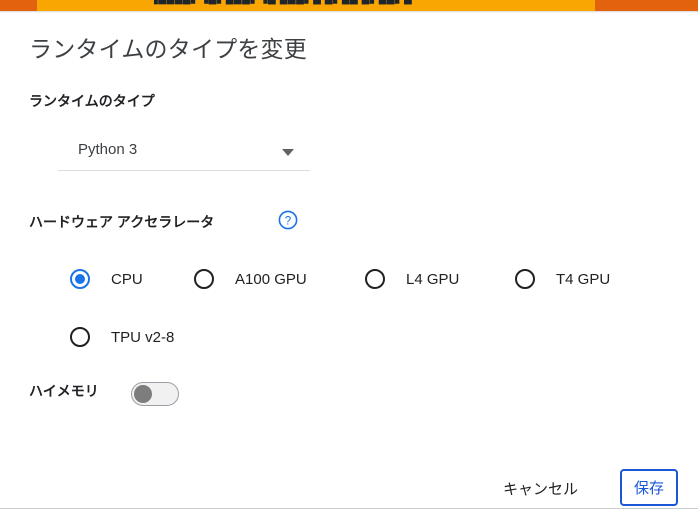 This screenshot has width=698, height=513. What do you see at coordinates (143, 394) in the screenshot?
I see `toggle-knob` at bounding box center [143, 394].